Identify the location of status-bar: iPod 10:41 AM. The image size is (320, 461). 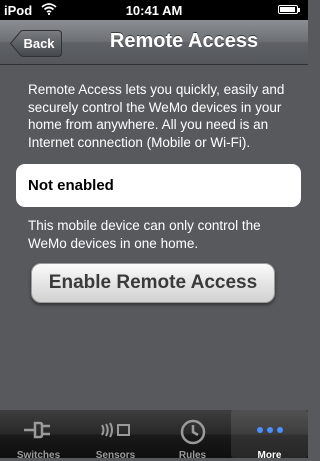
(154, 10).